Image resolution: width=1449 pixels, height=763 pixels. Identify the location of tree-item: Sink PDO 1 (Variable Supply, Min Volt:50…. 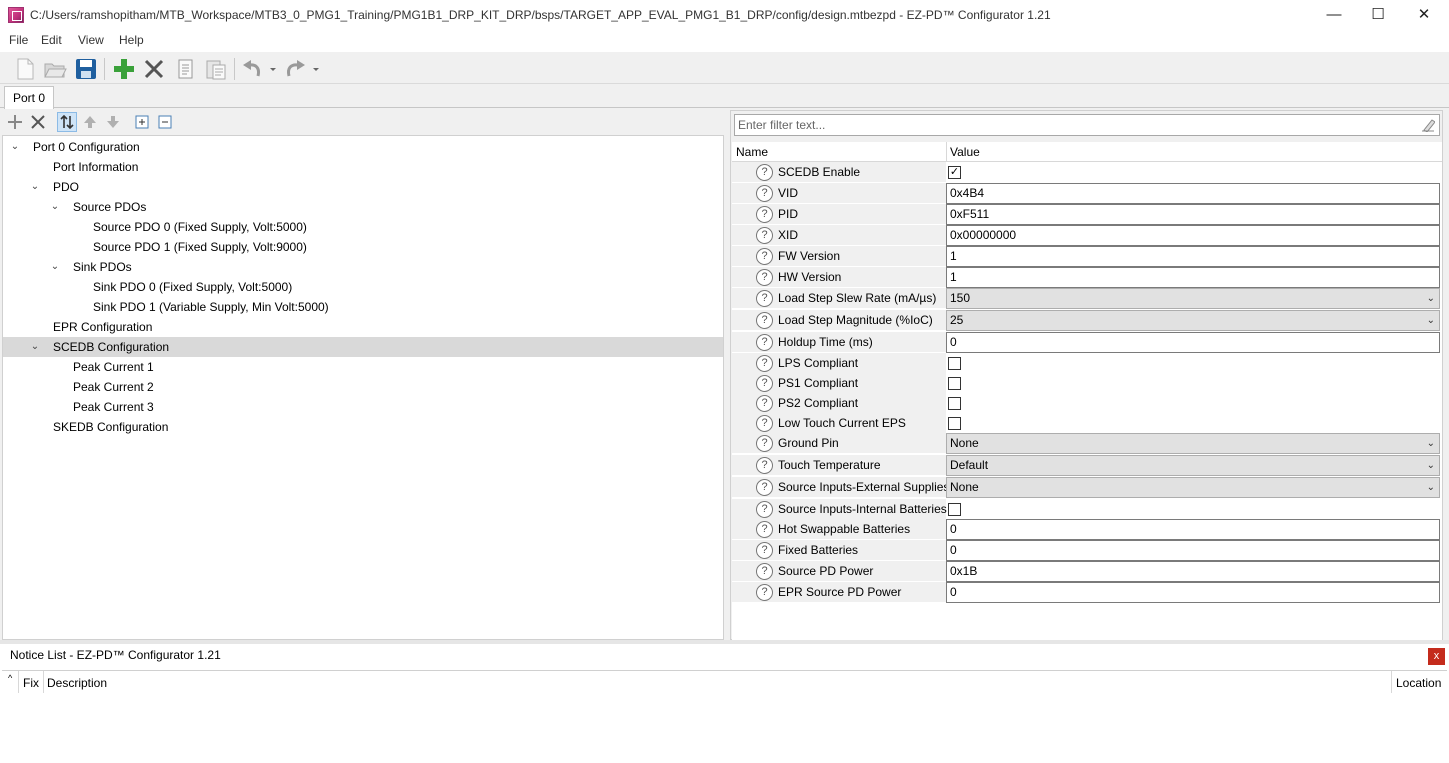
(363, 307).